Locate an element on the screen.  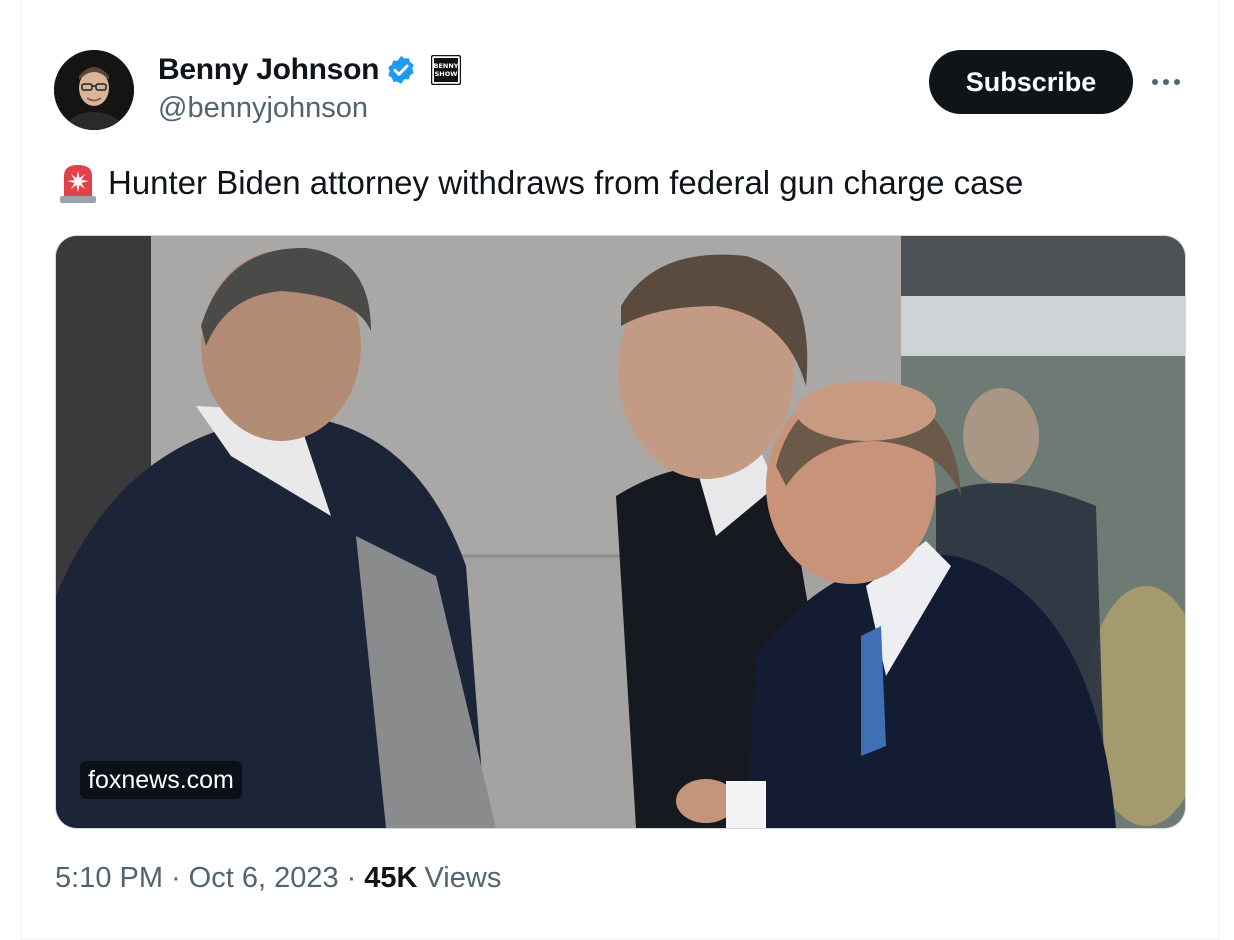
author-name-row: Benny Johnson BENNY SHOW is located at coordinates (310, 70).